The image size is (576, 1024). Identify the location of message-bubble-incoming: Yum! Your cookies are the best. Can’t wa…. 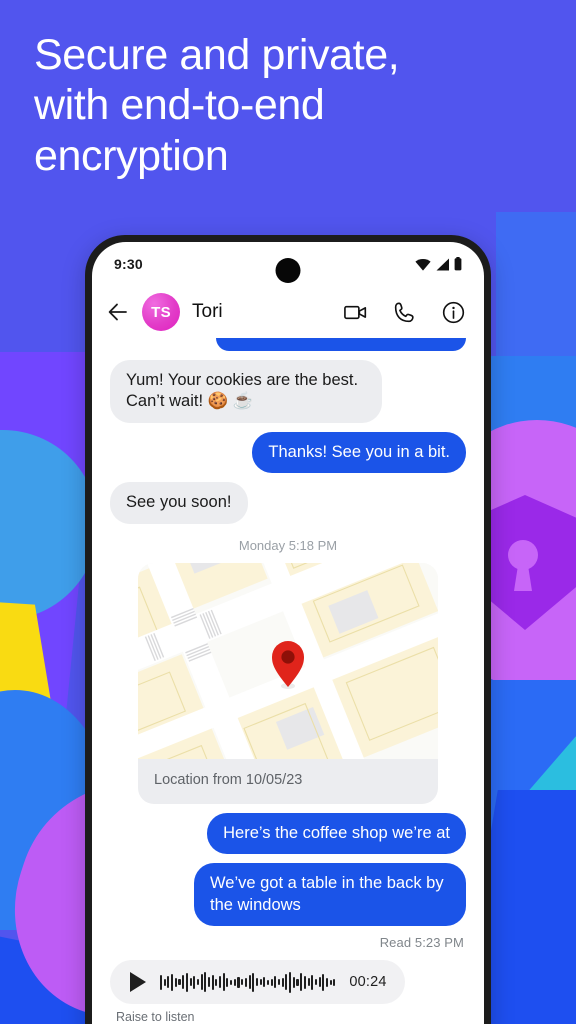
(246, 391).